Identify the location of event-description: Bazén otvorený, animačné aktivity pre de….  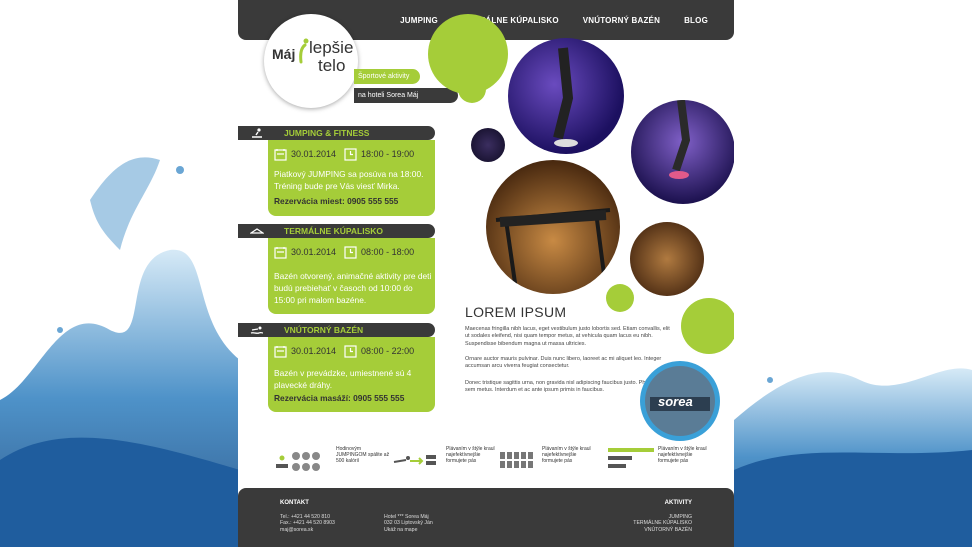
(353, 288).